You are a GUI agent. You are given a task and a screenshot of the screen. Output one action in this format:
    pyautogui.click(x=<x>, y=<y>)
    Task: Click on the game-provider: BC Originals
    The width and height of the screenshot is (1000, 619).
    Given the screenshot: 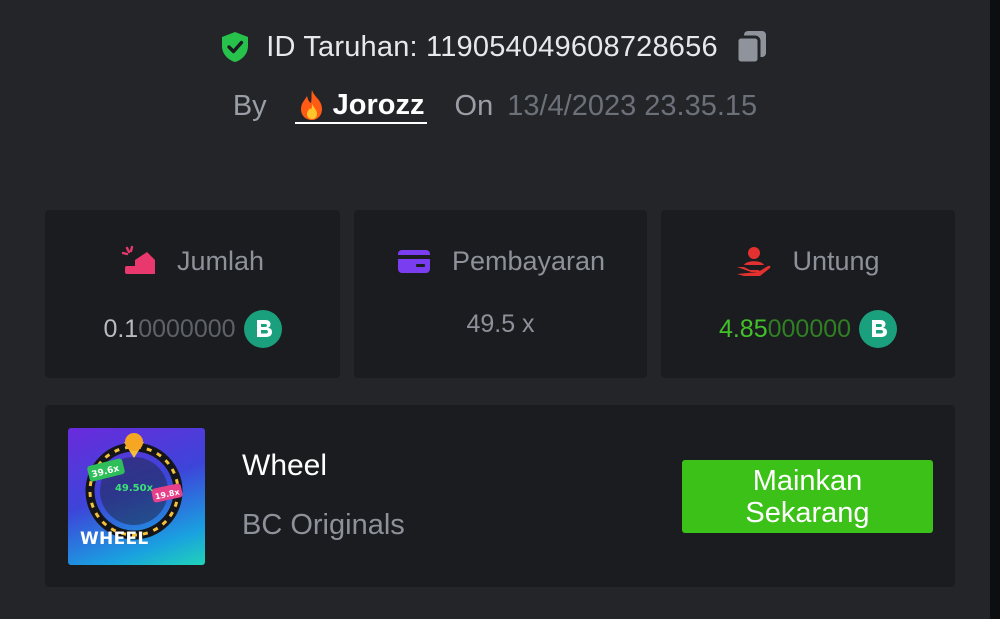 What is the action you would take?
    pyautogui.click(x=323, y=525)
    